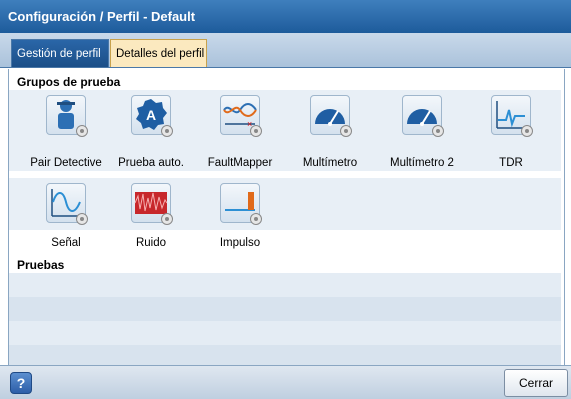  What do you see at coordinates (241, 204) in the screenshot?
I see `impulse-icon` at bounding box center [241, 204].